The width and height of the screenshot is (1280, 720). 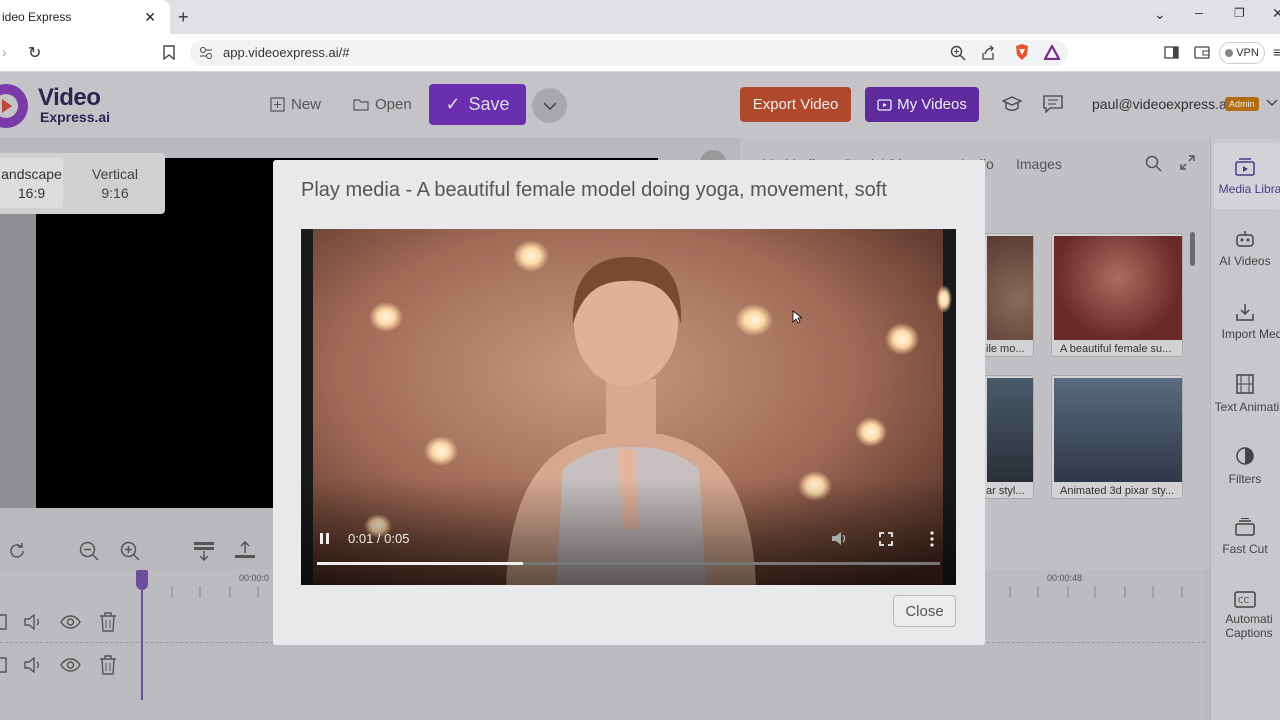 I want to click on brave-shield-icon, so click(x=1022, y=52).